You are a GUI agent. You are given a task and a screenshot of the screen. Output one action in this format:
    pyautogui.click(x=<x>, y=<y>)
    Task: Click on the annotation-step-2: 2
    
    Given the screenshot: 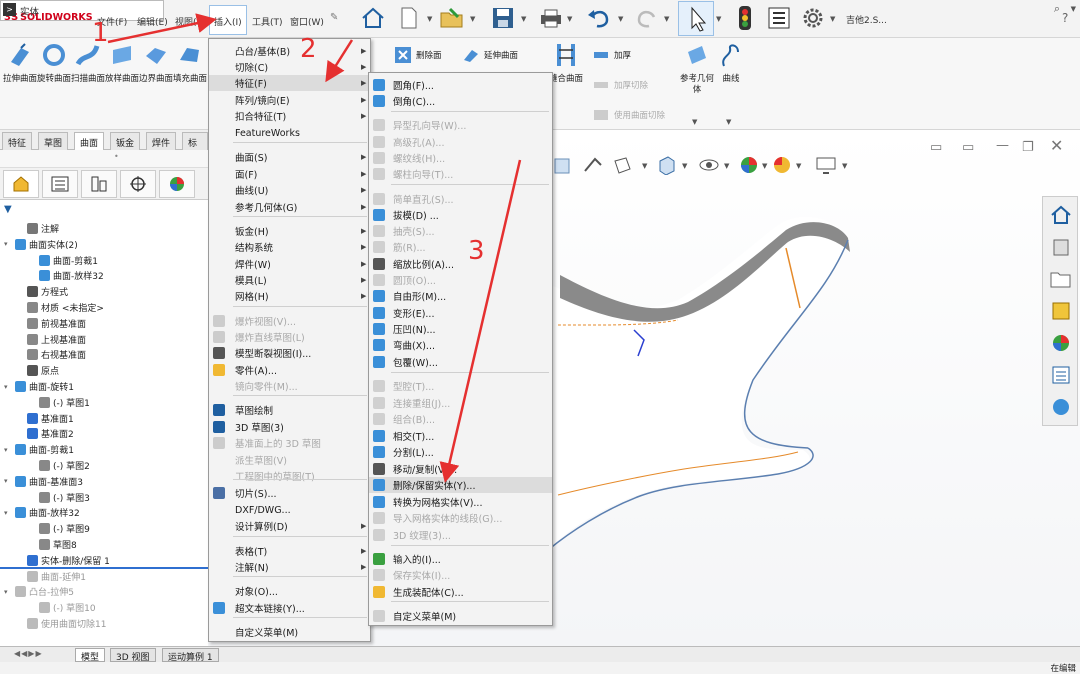 What is the action you would take?
    pyautogui.click(x=308, y=49)
    